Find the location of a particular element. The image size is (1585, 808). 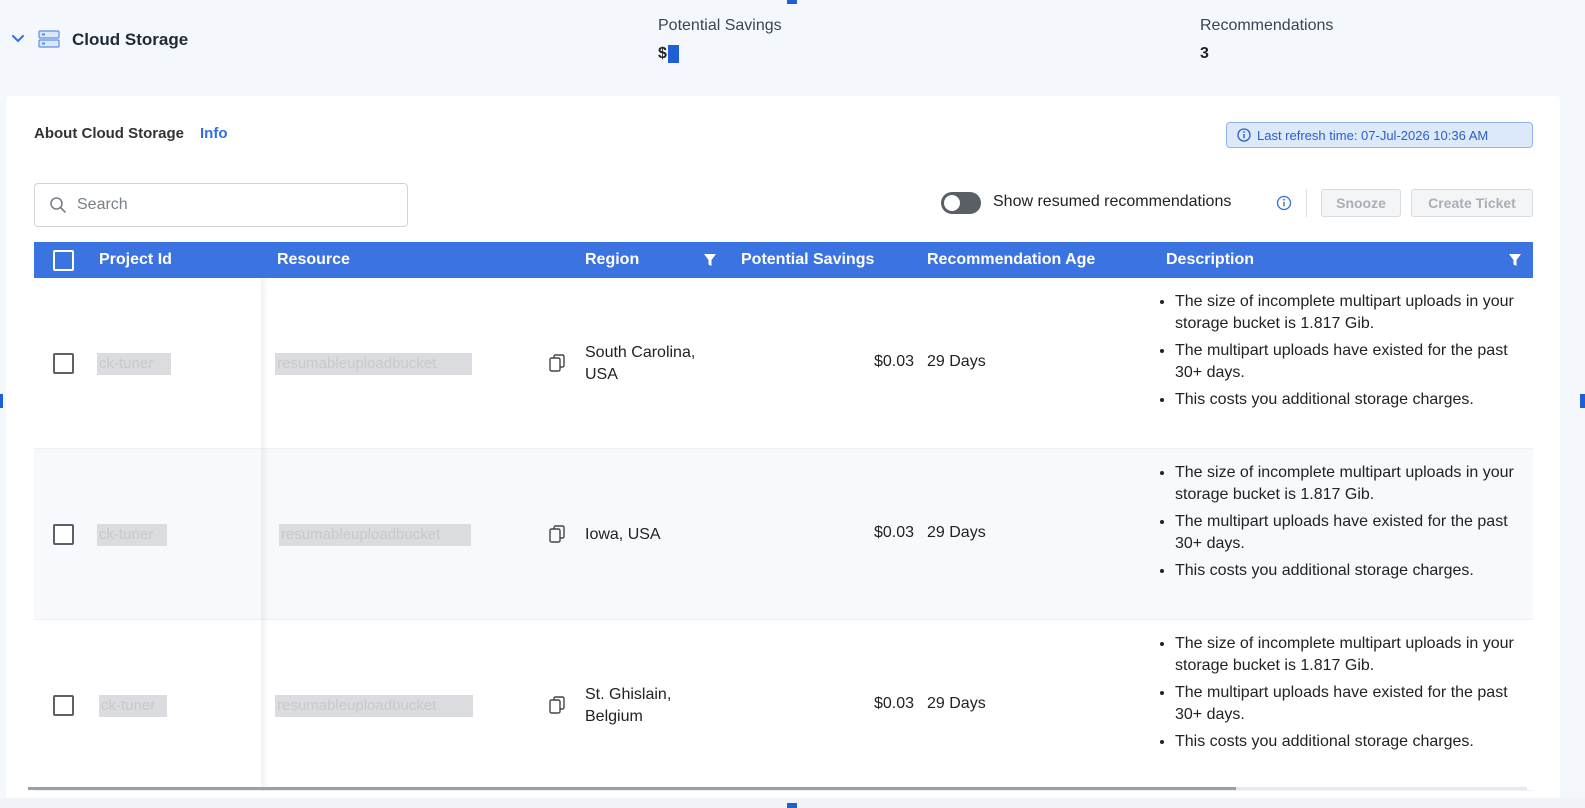

resize-handle-top is located at coordinates (792, 2).